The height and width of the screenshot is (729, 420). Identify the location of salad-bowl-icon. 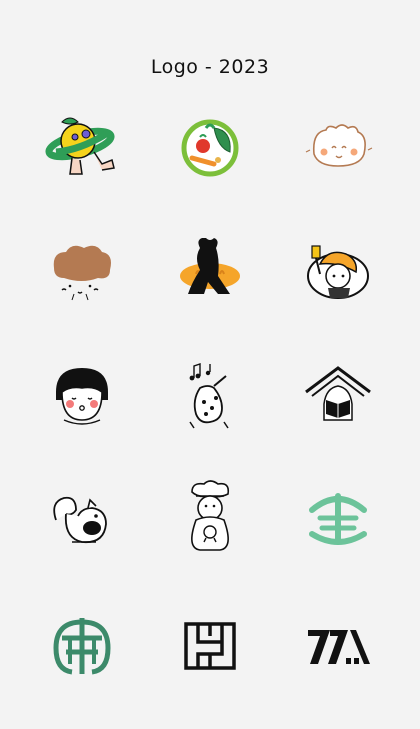
(210, 148).